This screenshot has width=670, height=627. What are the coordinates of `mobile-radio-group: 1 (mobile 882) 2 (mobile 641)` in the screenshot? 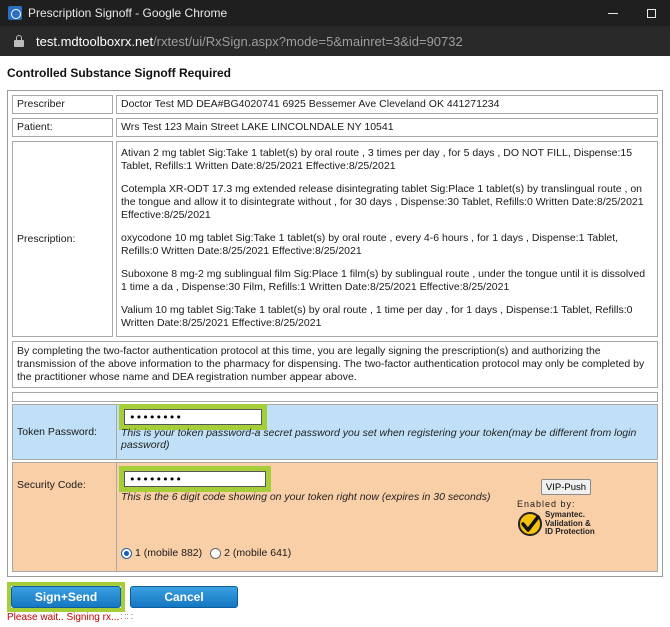 It's located at (210, 553).